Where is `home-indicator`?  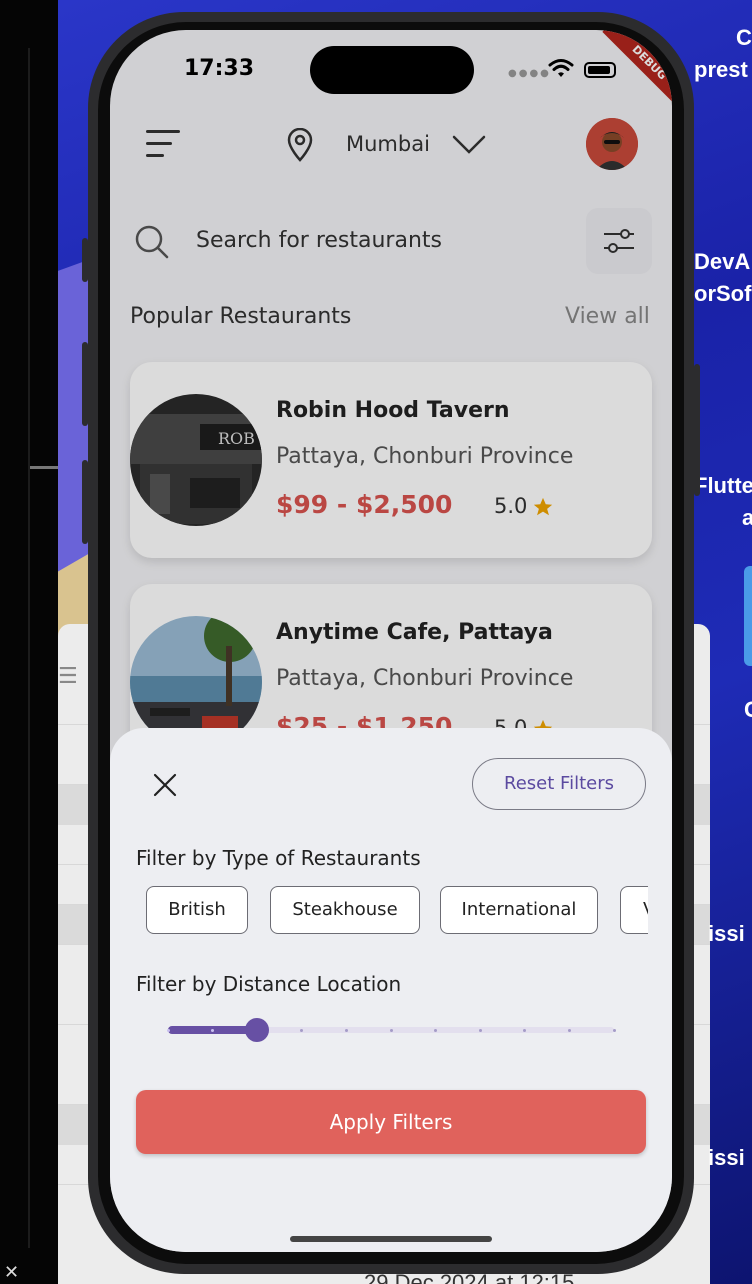
home-indicator is located at coordinates (391, 1239).